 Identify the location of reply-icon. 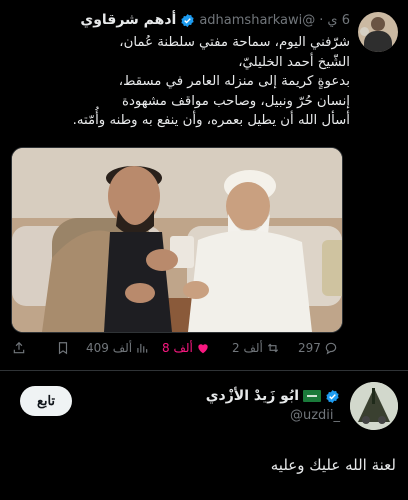
(331, 348).